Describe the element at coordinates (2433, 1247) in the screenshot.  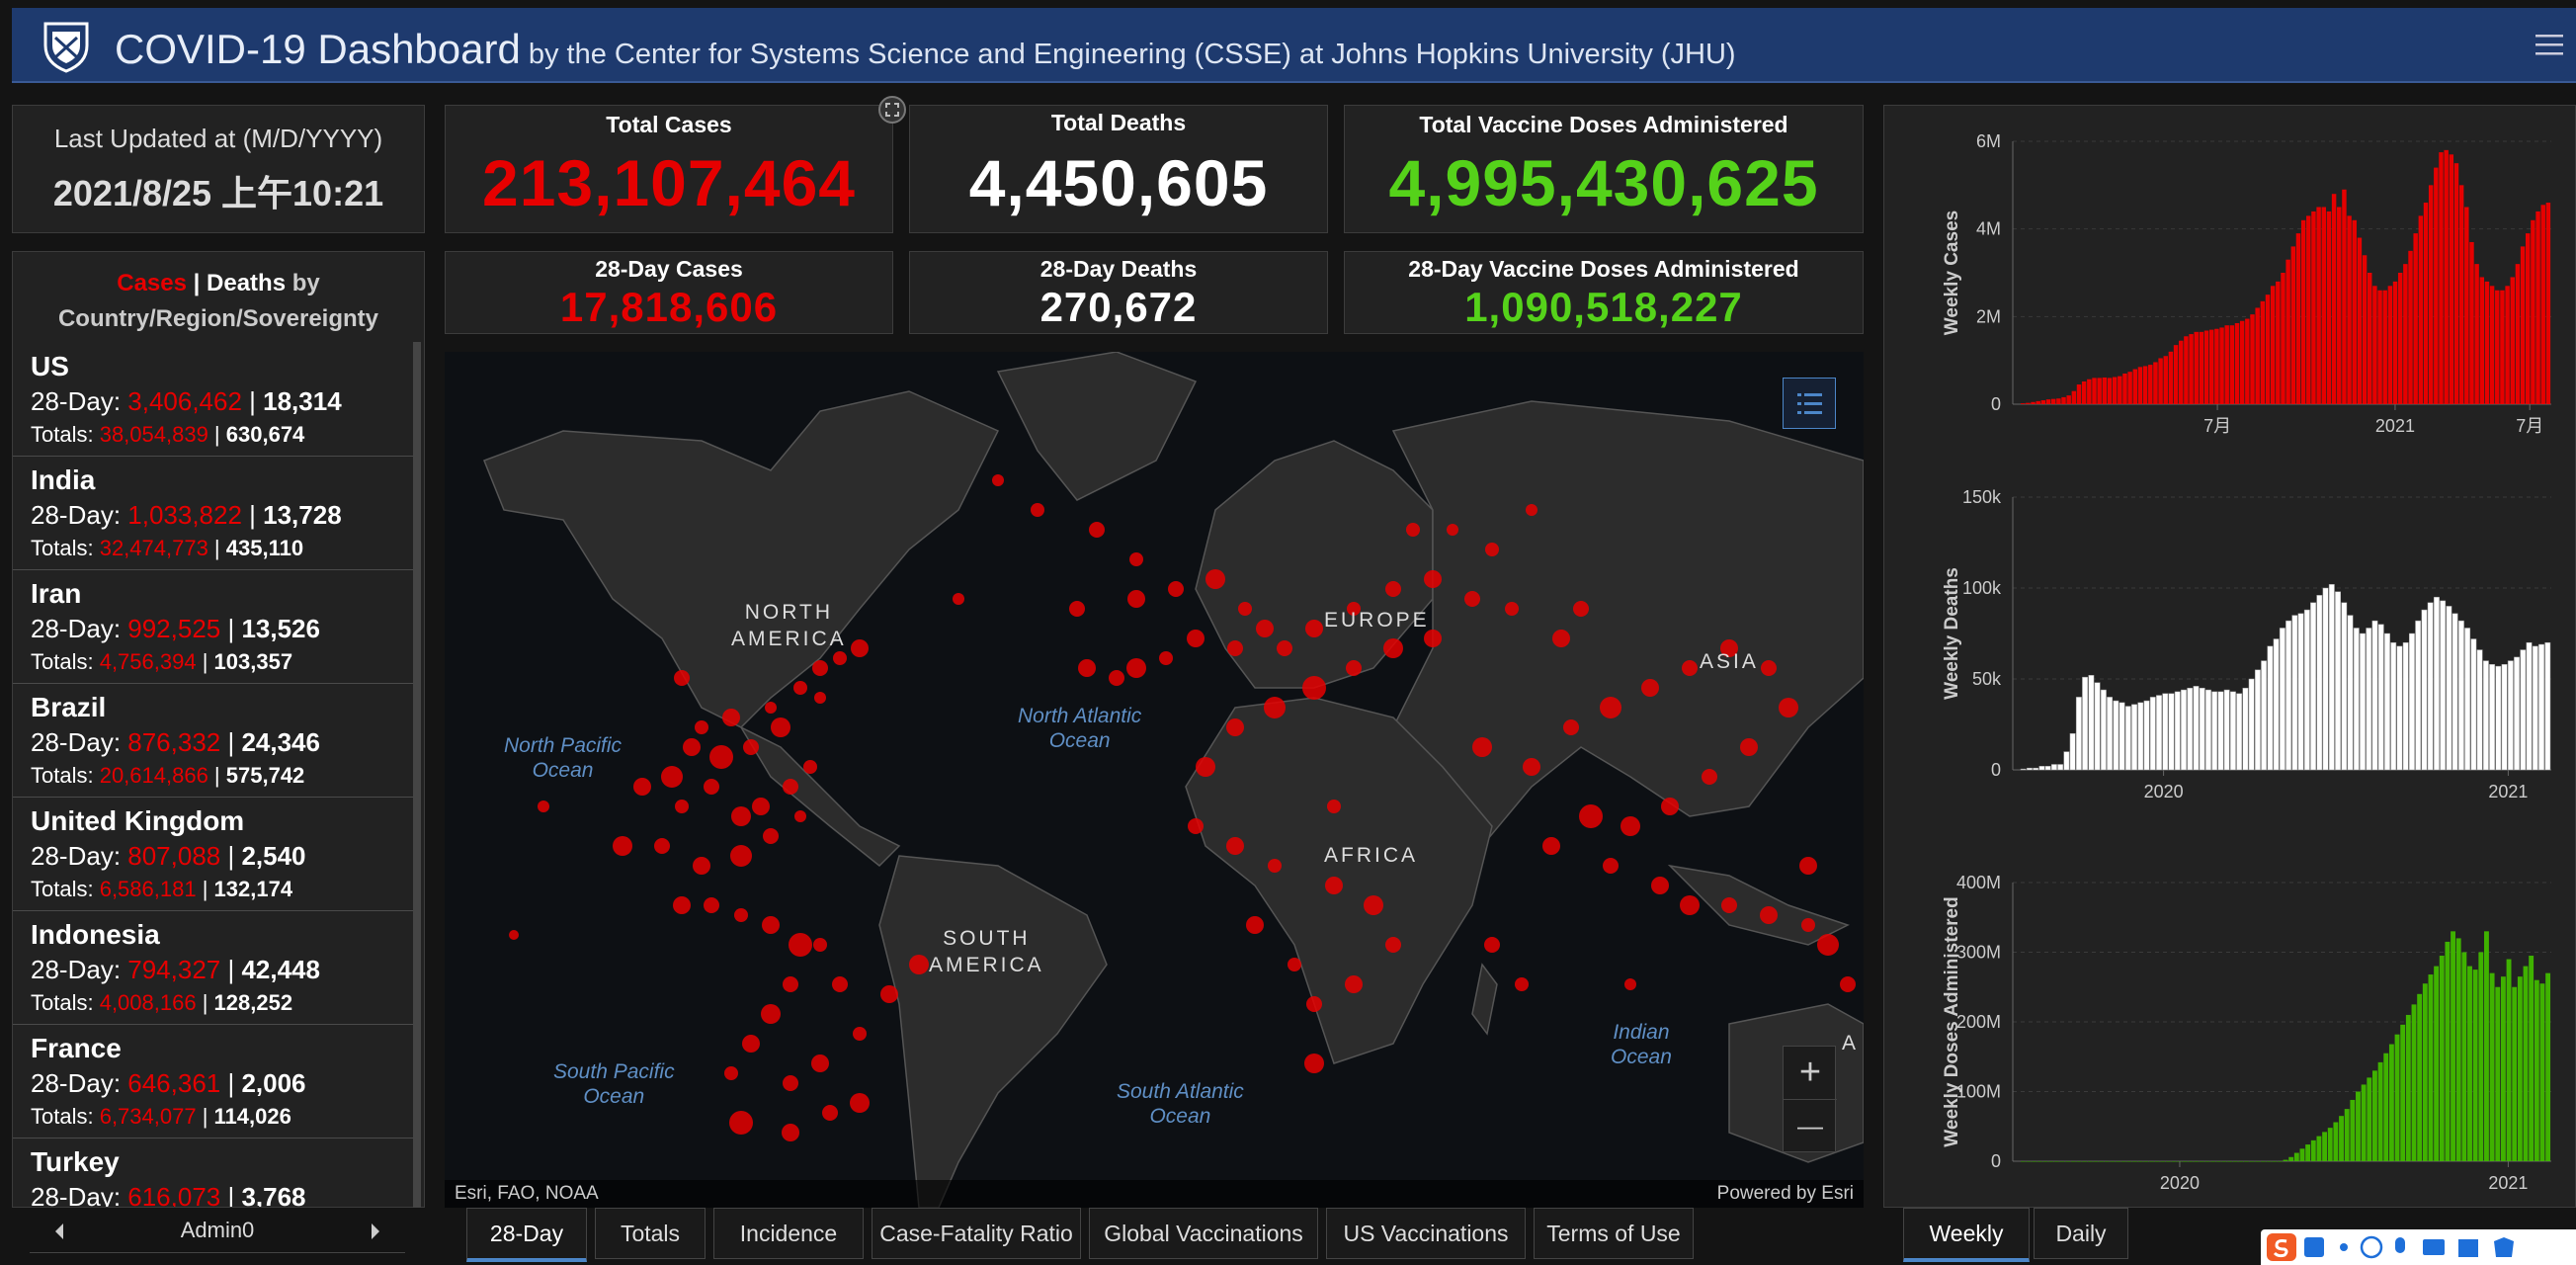
I see `ime-tool-icons` at that location.